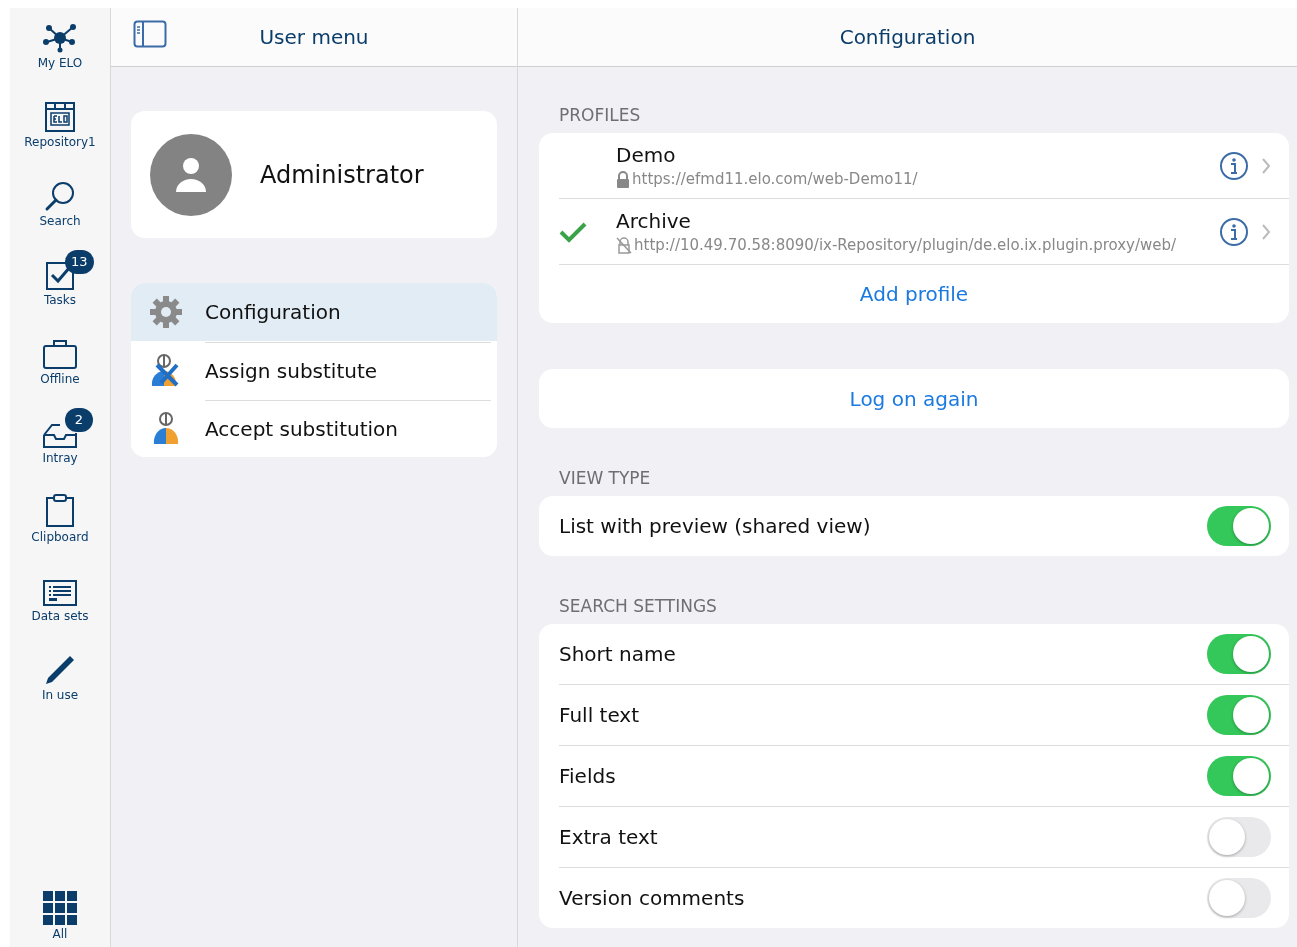 The width and height of the screenshot is (1297, 947). What do you see at coordinates (60, 670) in the screenshot?
I see `pen-icon` at bounding box center [60, 670].